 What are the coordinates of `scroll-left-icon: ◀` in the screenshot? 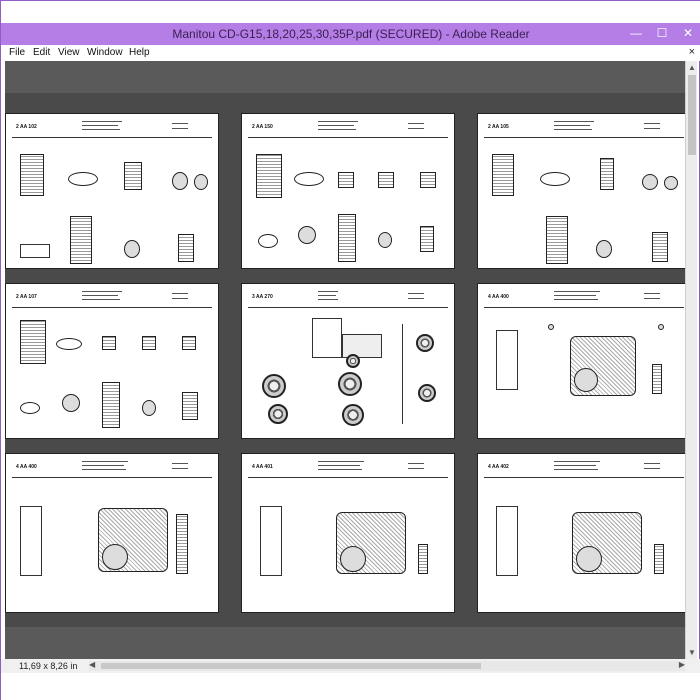 It's located at (92, 664).